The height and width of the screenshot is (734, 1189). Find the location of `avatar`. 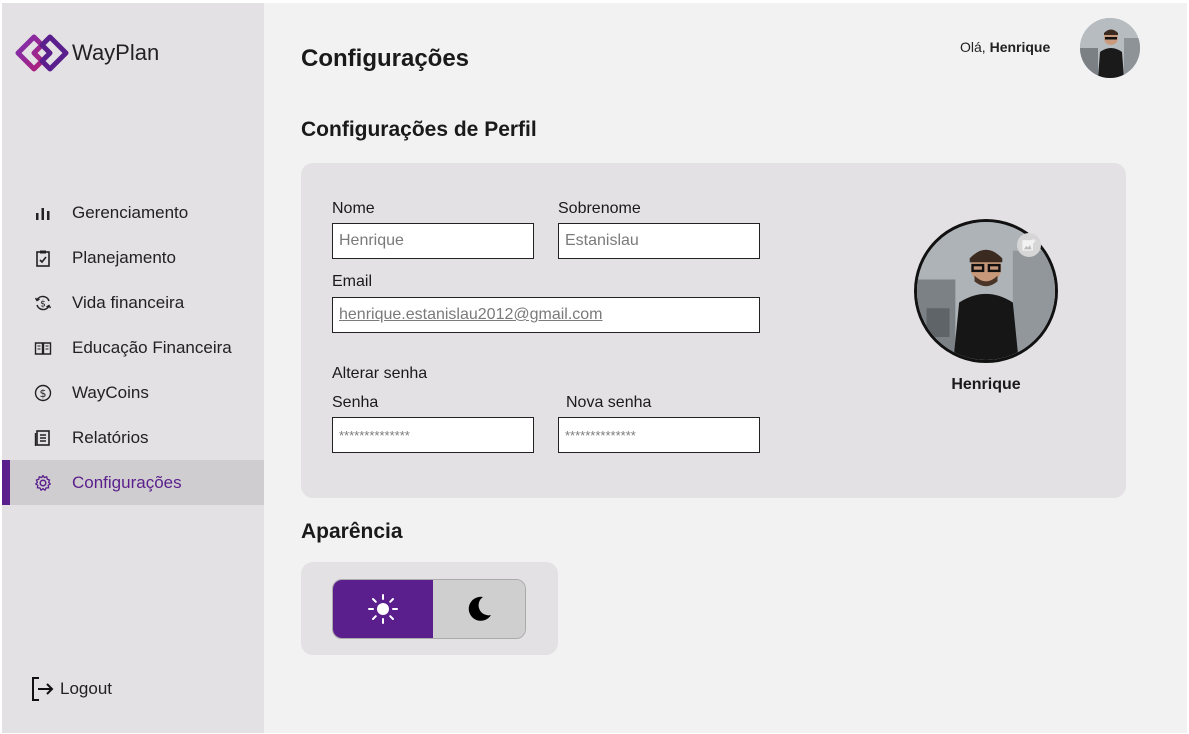

avatar is located at coordinates (1110, 48).